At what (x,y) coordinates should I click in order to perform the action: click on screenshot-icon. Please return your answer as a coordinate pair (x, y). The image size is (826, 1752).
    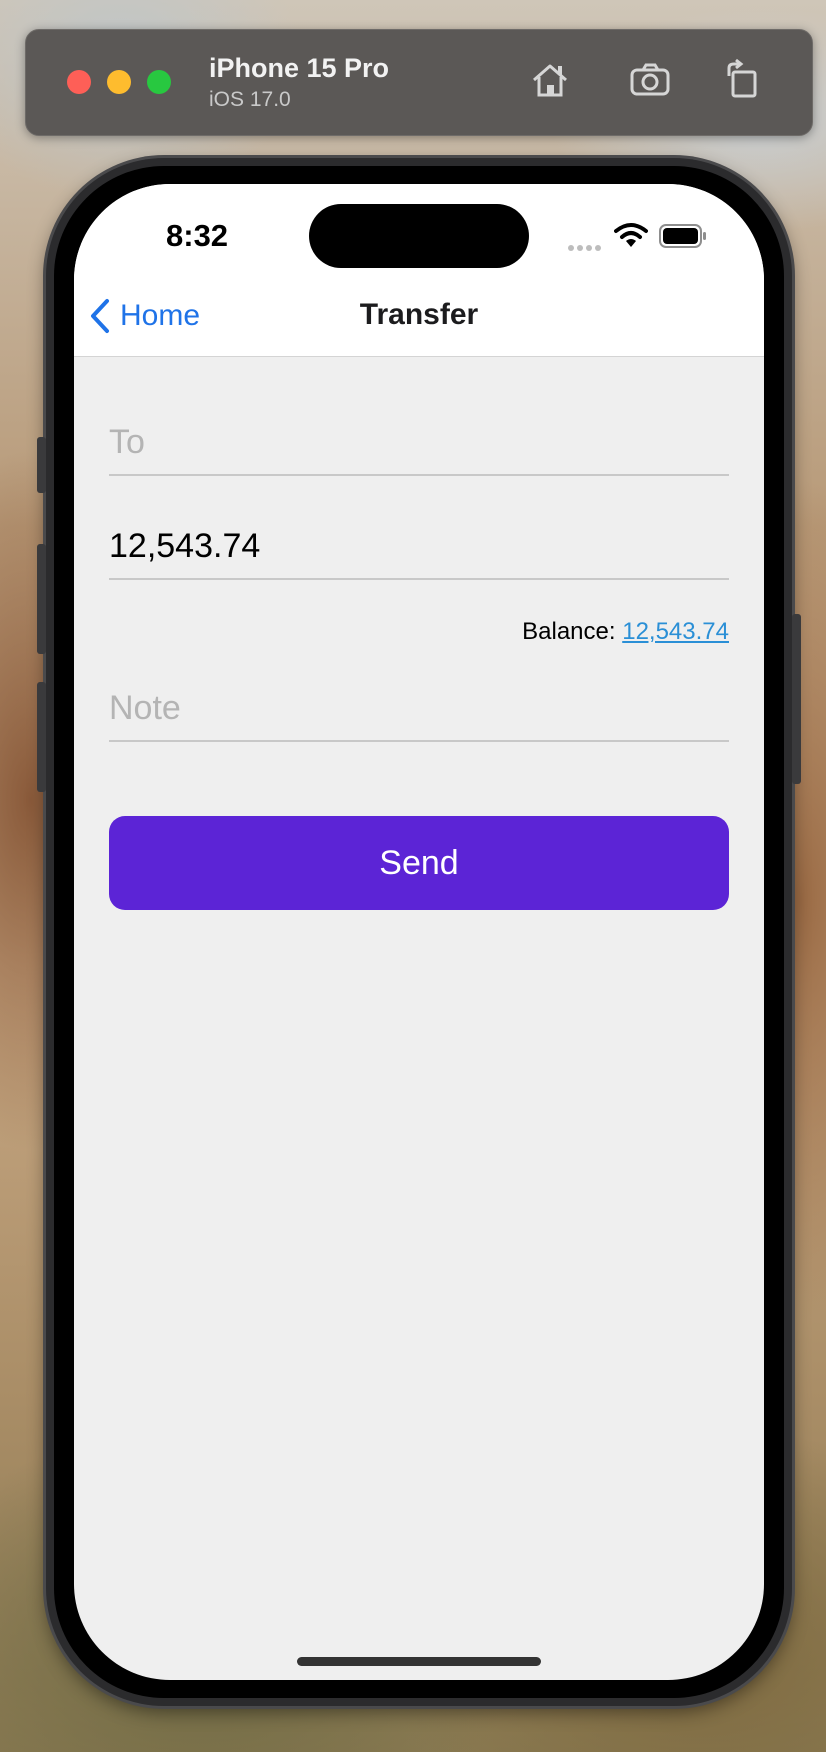
    Looking at the image, I should click on (650, 80).